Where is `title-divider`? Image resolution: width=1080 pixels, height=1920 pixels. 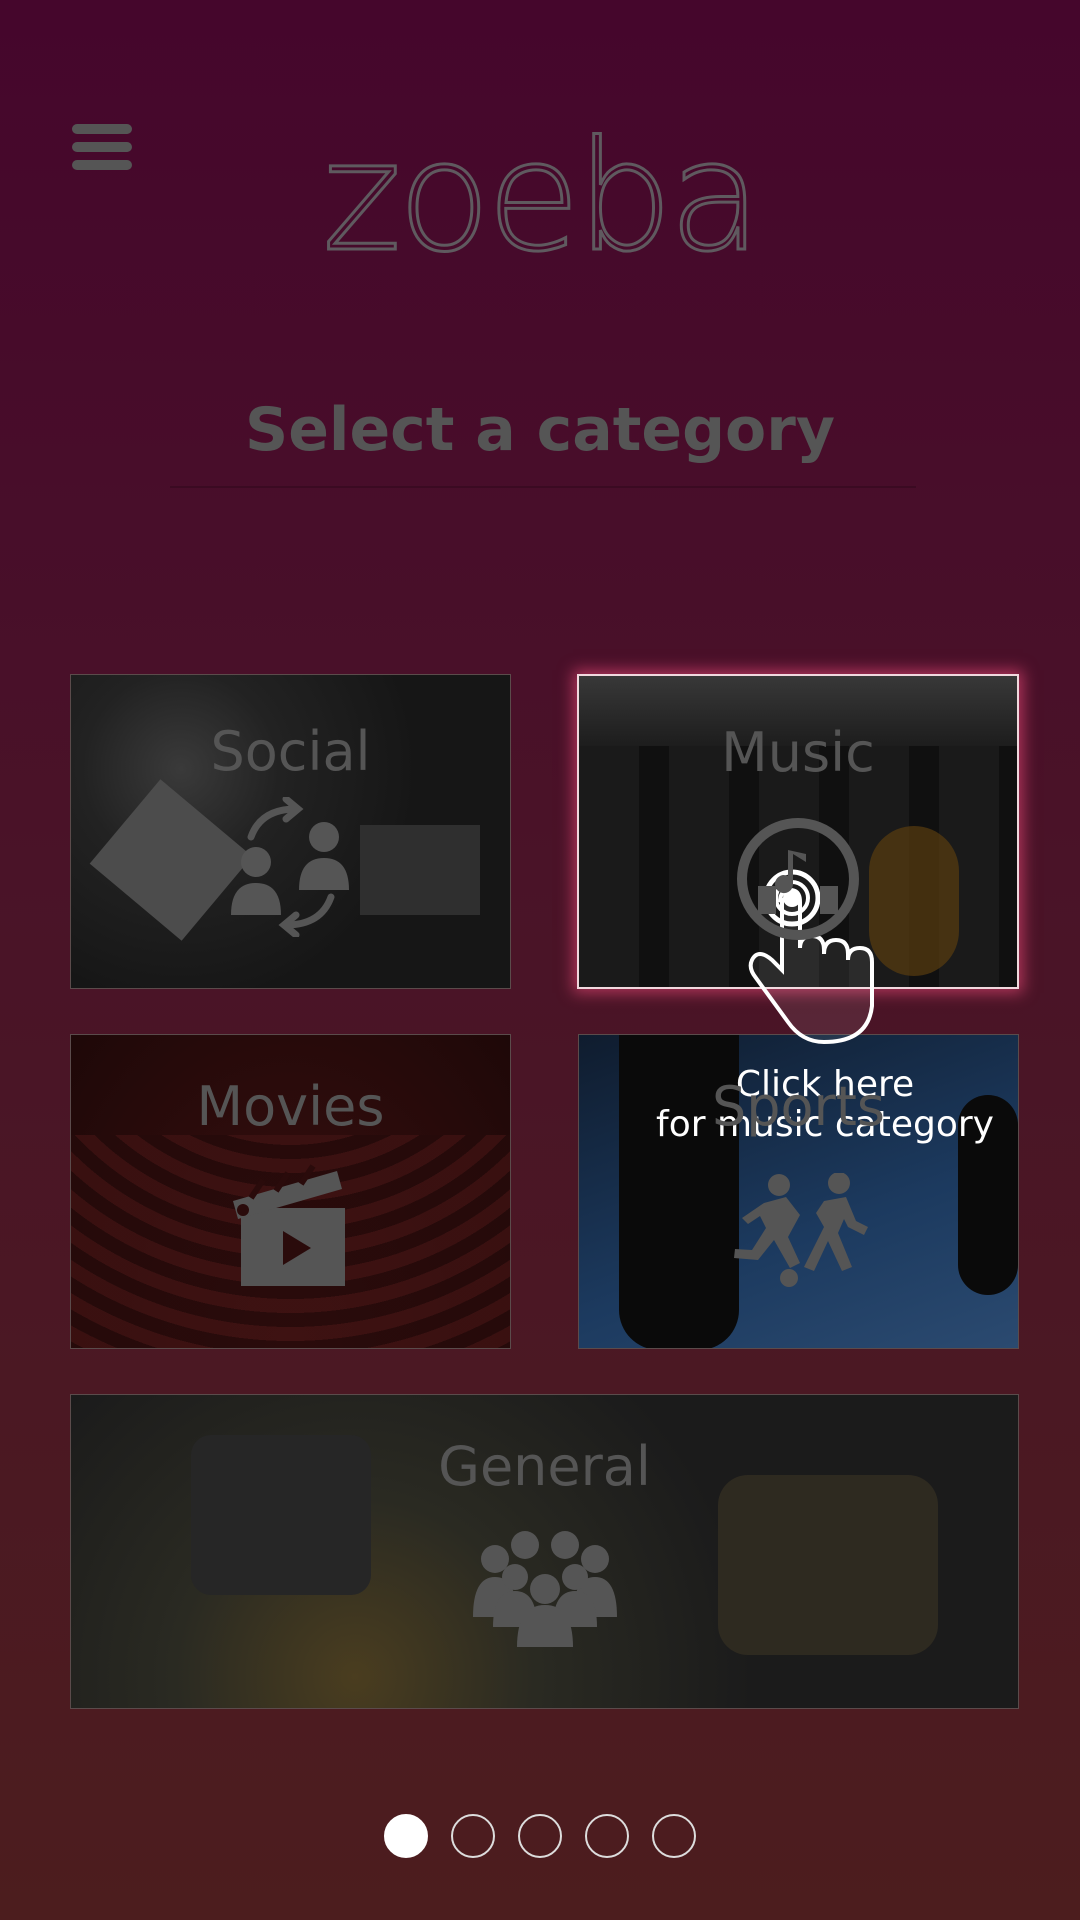
title-divider is located at coordinates (543, 487).